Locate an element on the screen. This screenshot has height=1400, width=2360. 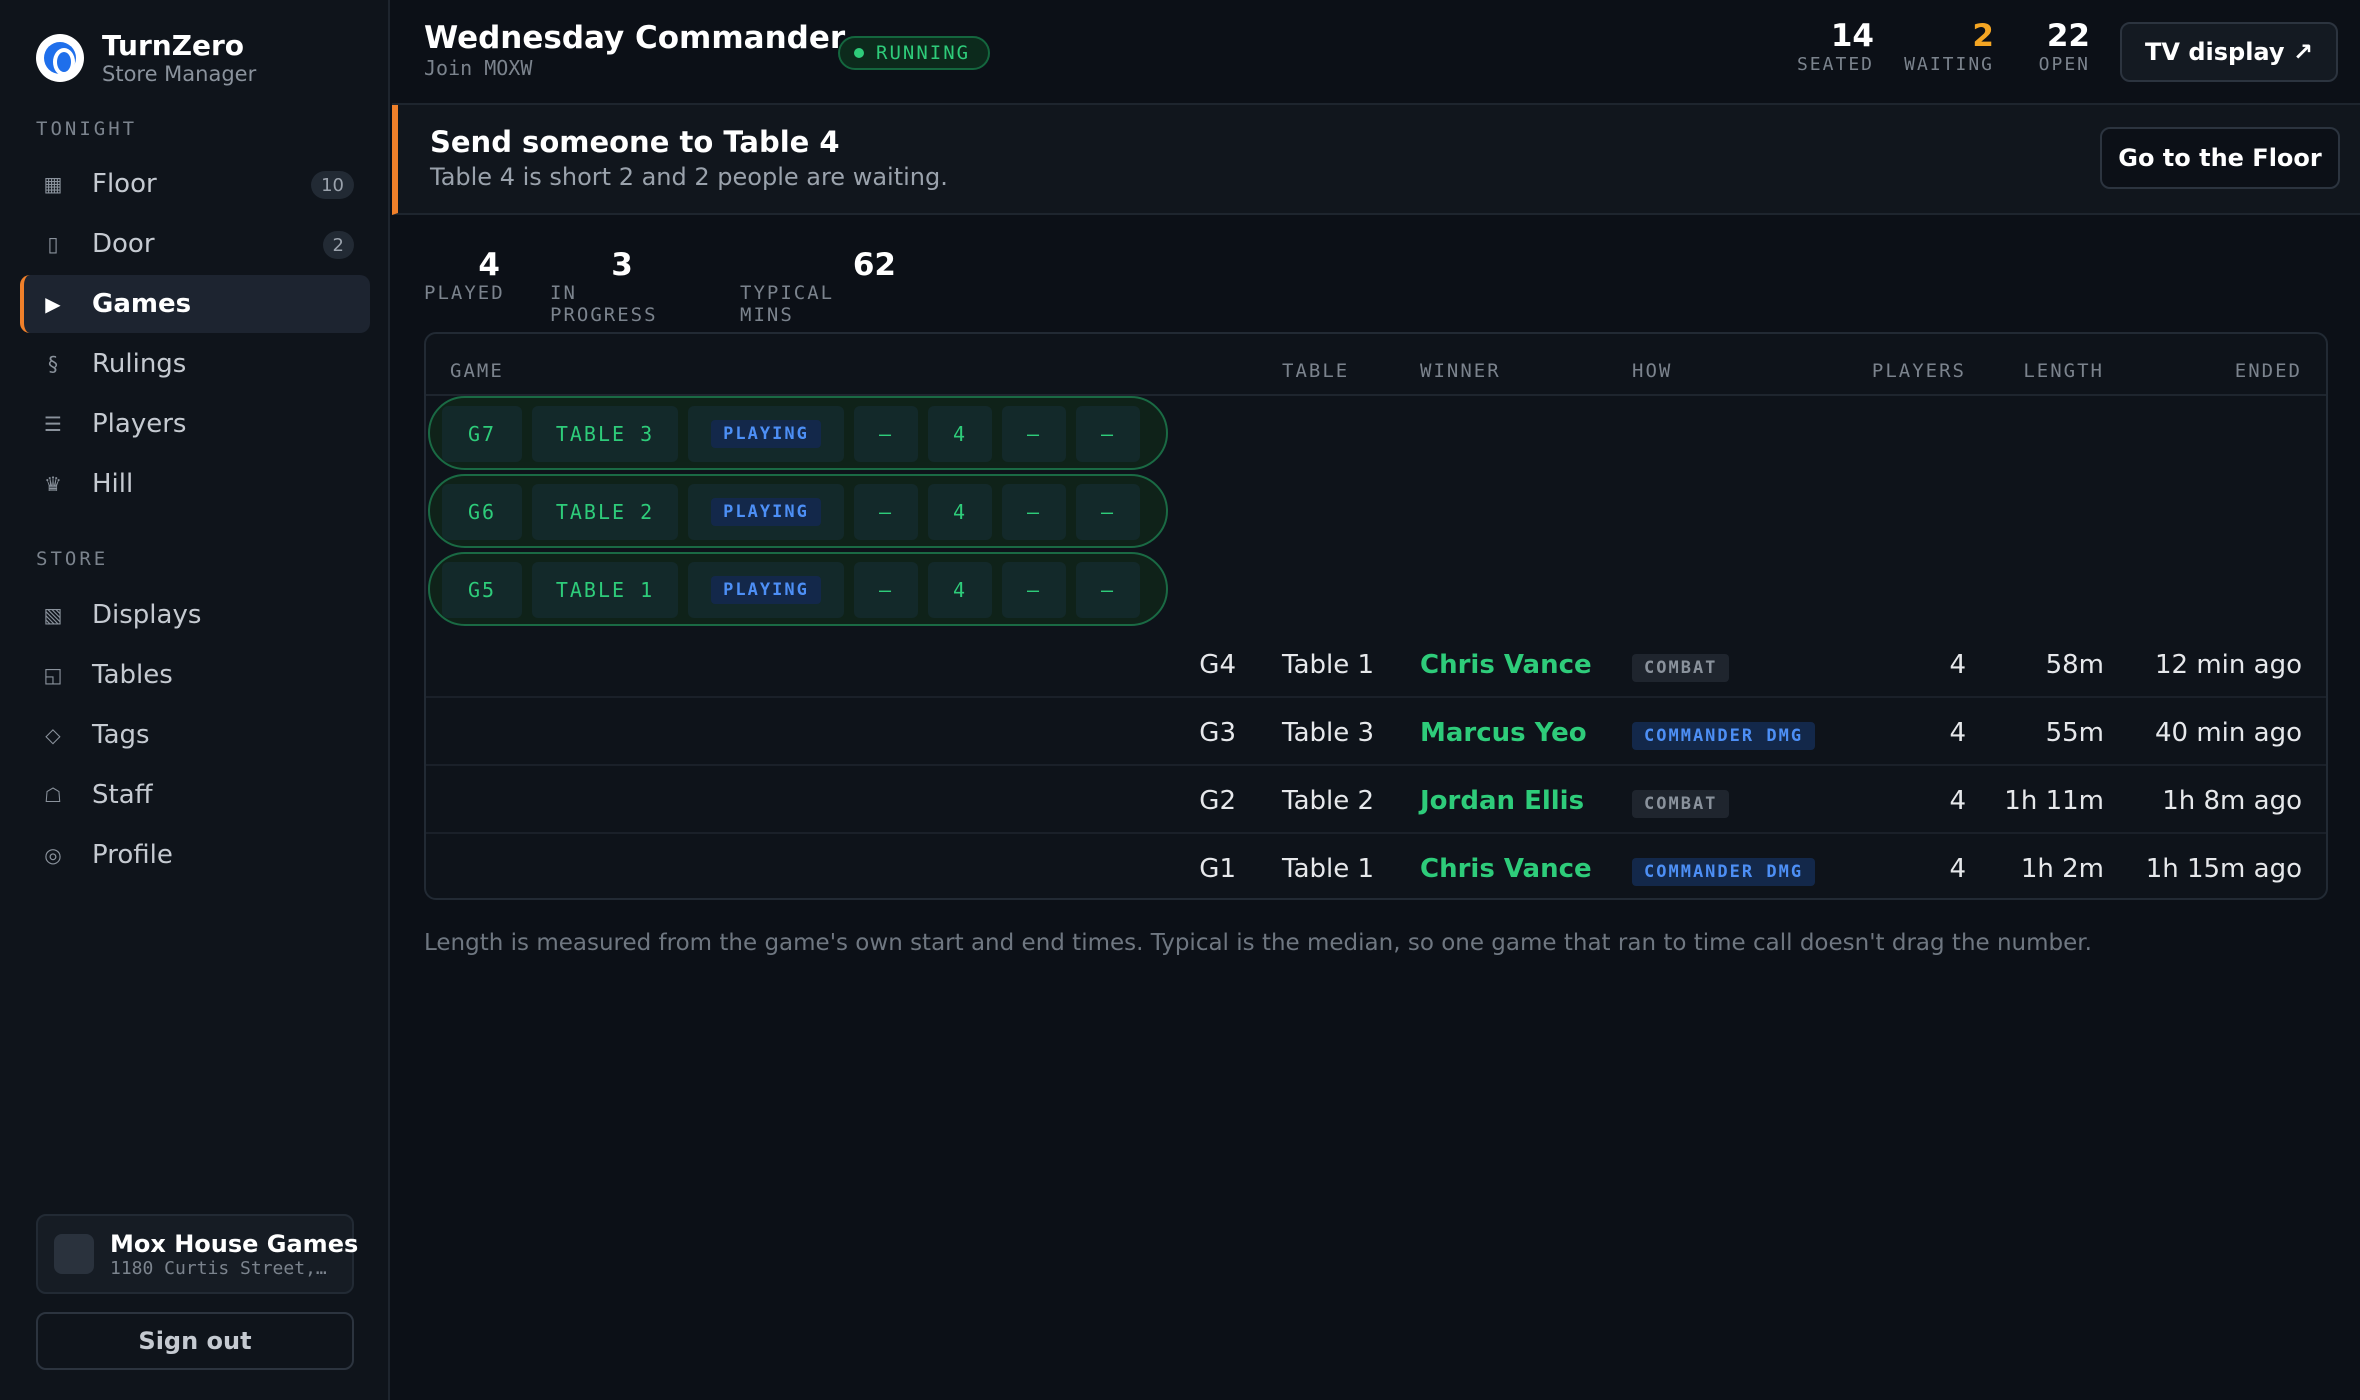
stat-label: OPEN is located at coordinates (2064, 64).